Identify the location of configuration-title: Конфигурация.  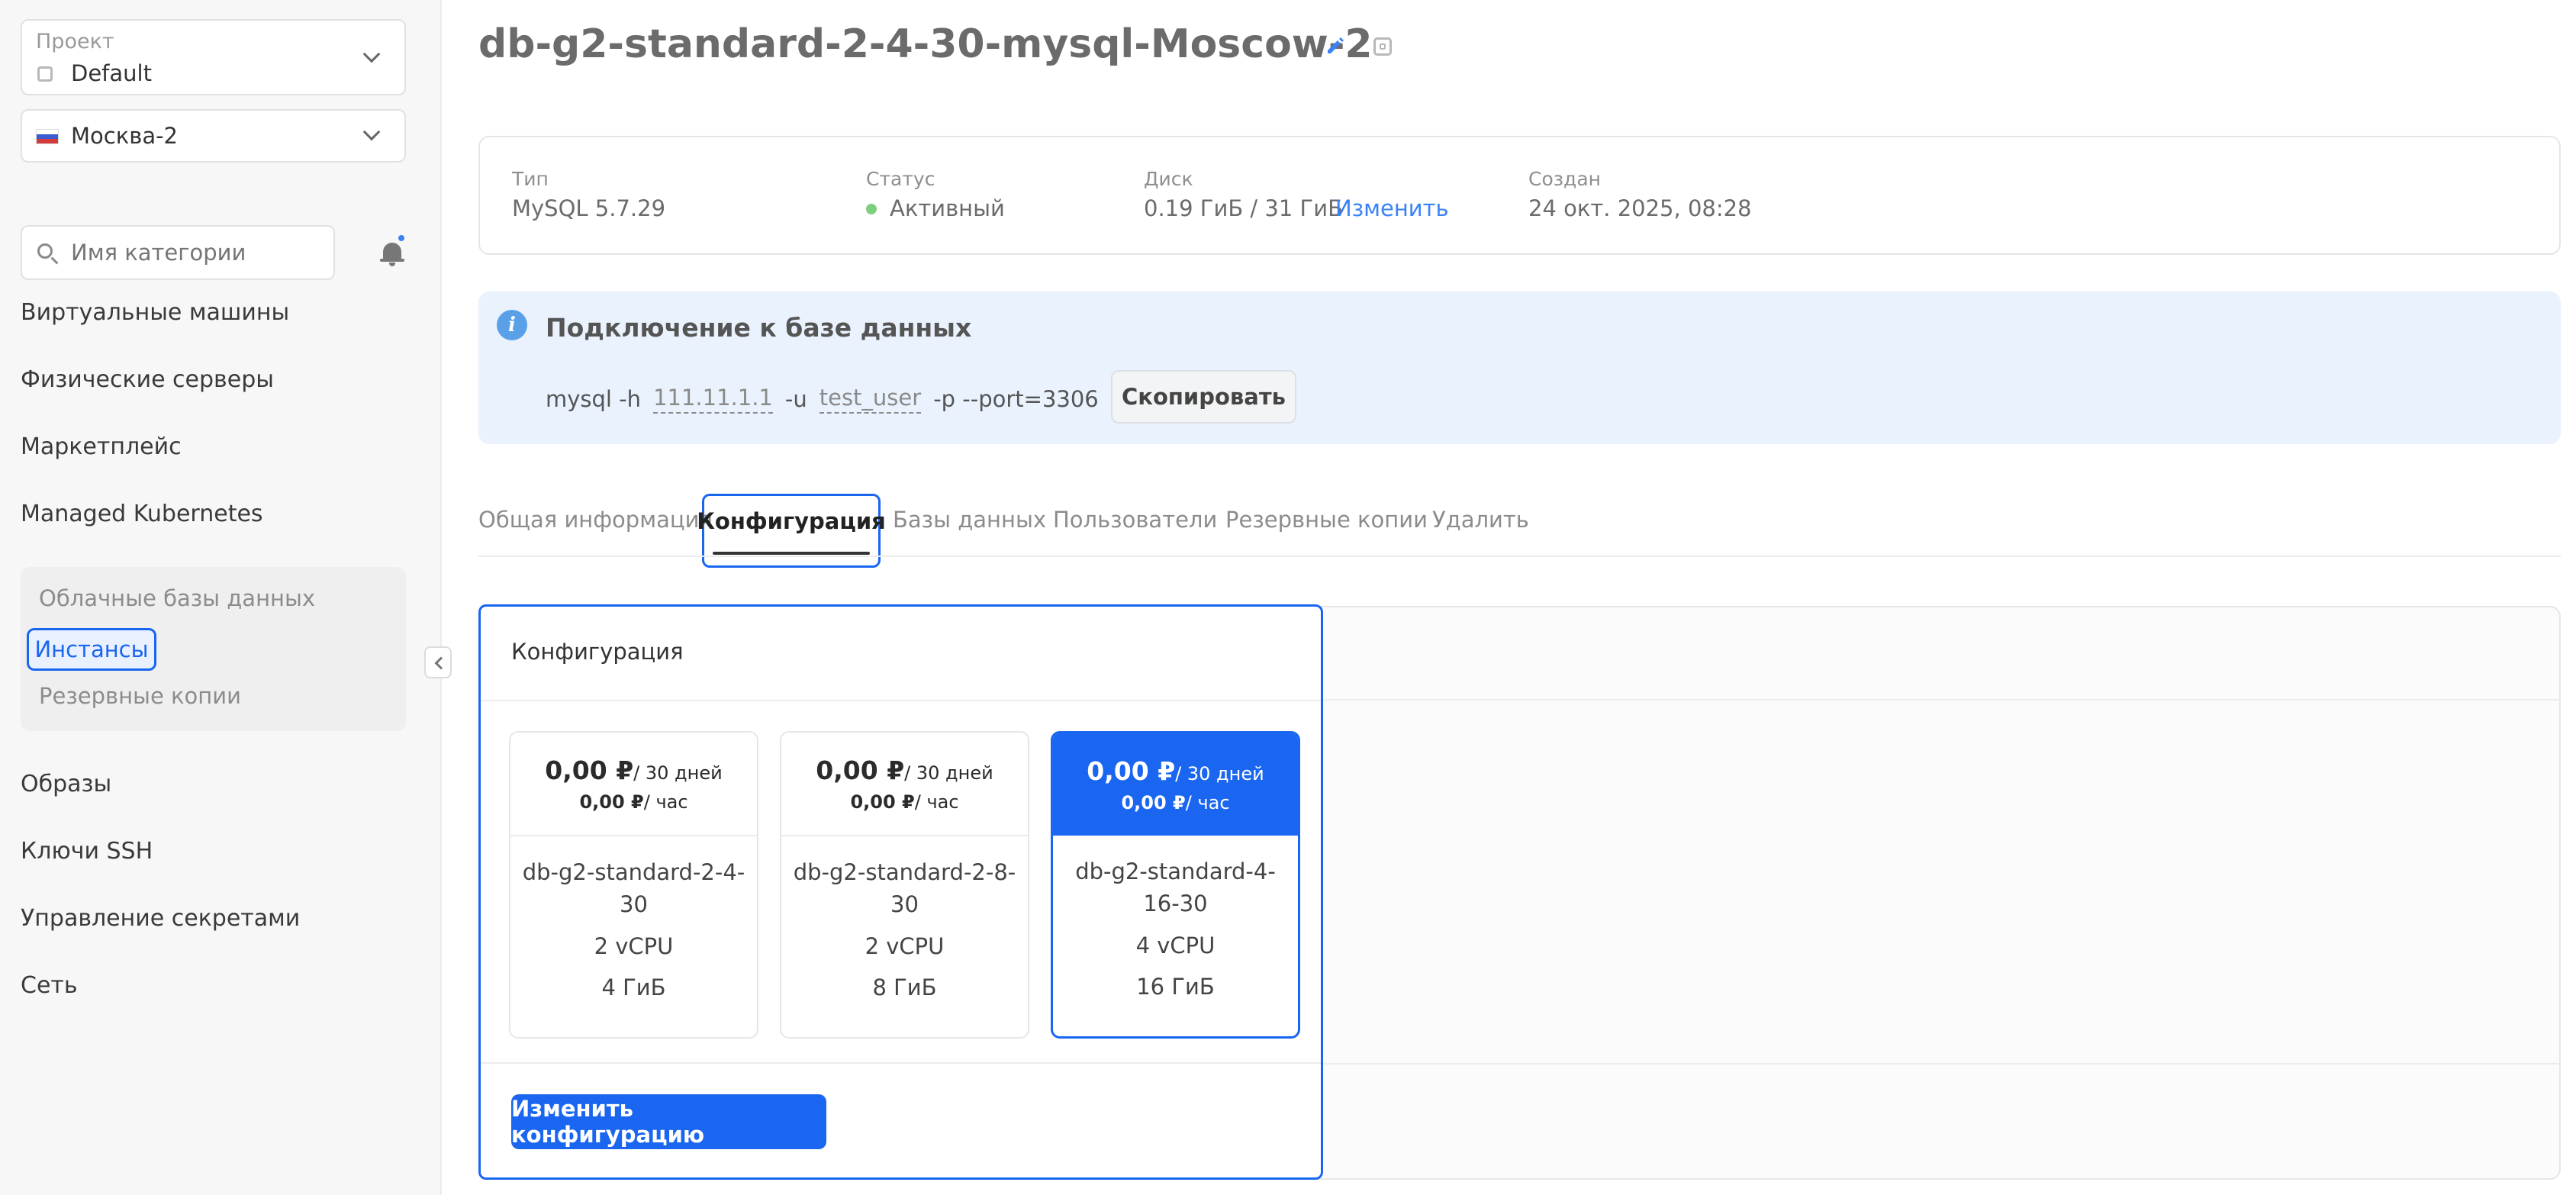
(597, 652).